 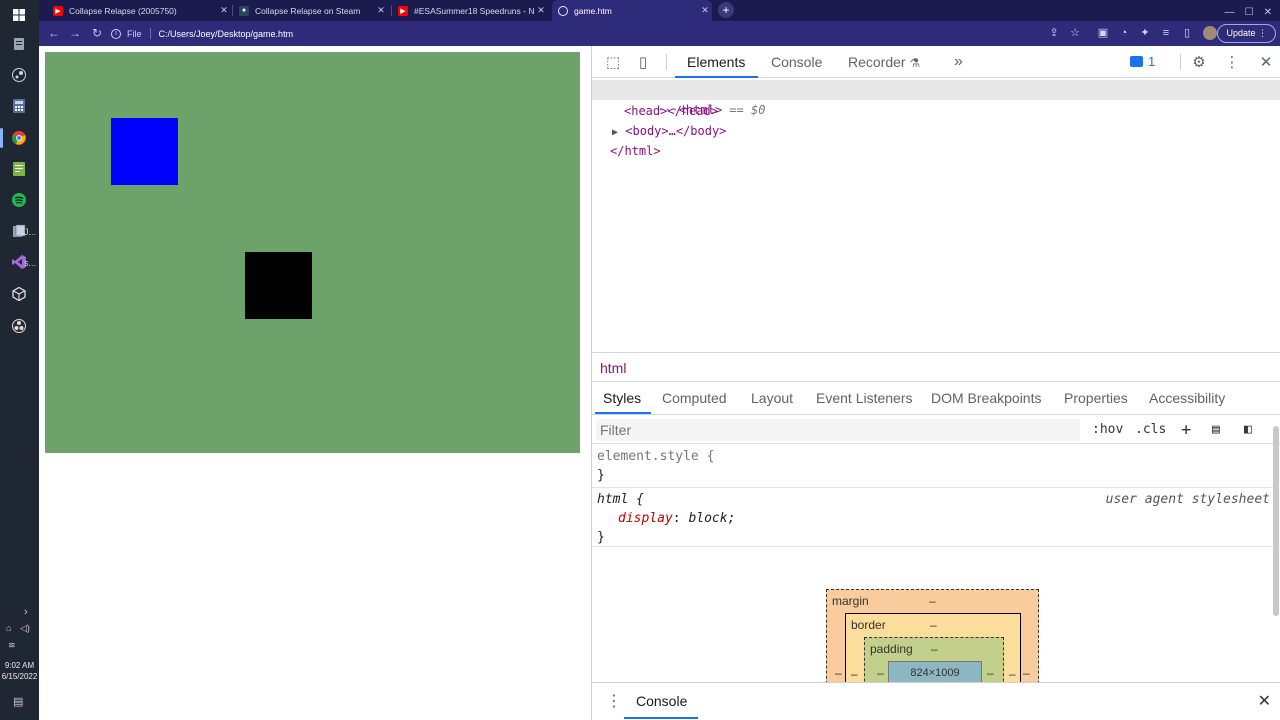 What do you see at coordinates (1248, 430) in the screenshot?
I see `toggle-sidebar-icon: ◧` at bounding box center [1248, 430].